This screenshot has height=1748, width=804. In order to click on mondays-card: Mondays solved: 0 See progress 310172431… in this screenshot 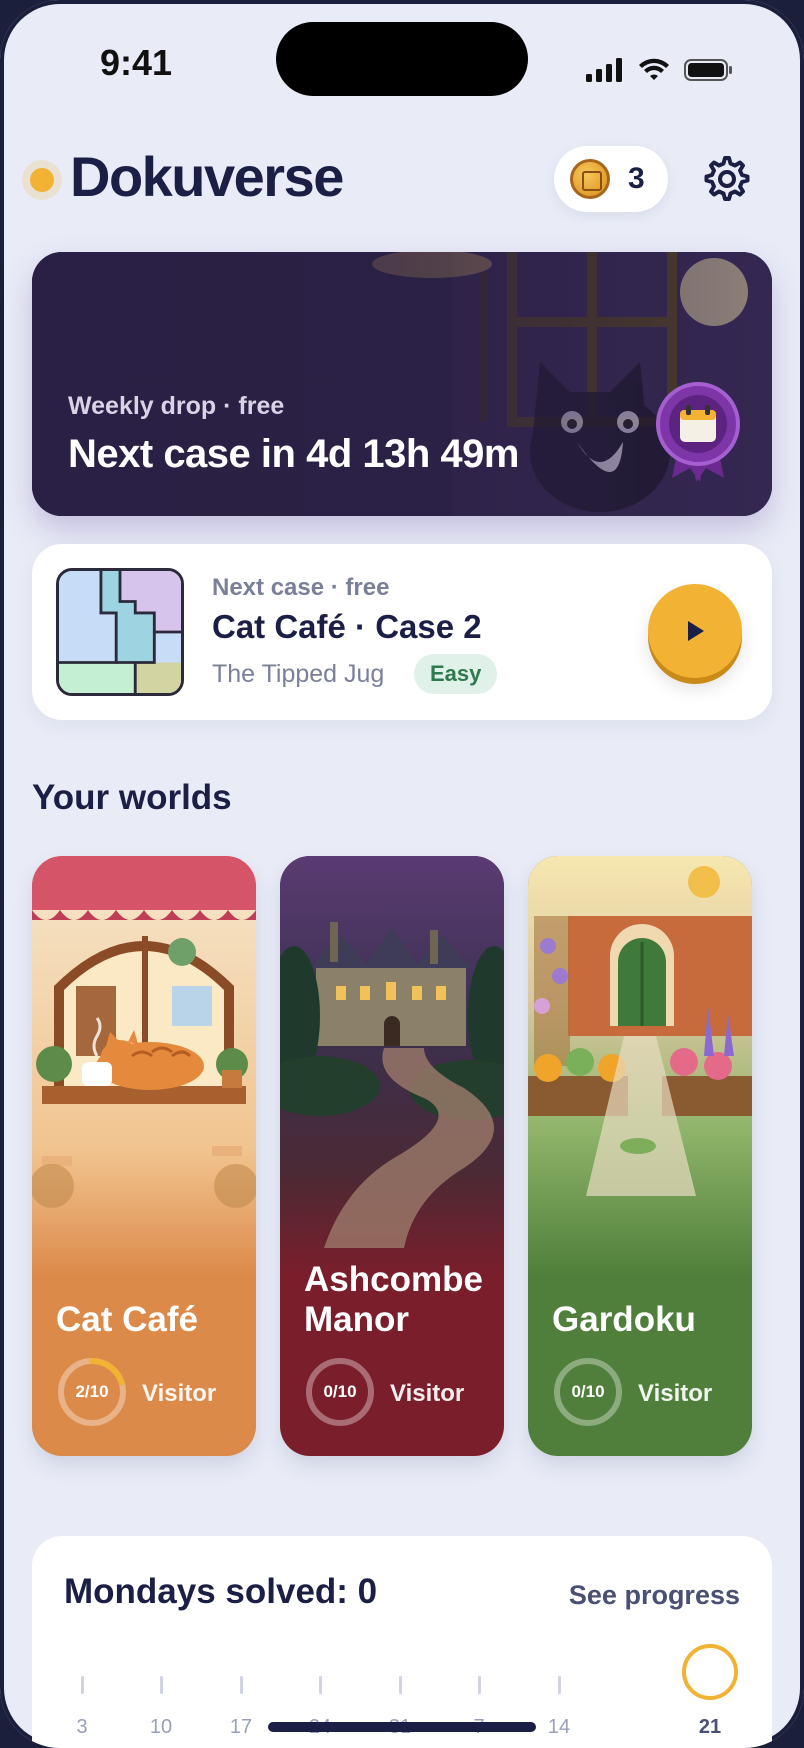, I will do `click(402, 1642)`.